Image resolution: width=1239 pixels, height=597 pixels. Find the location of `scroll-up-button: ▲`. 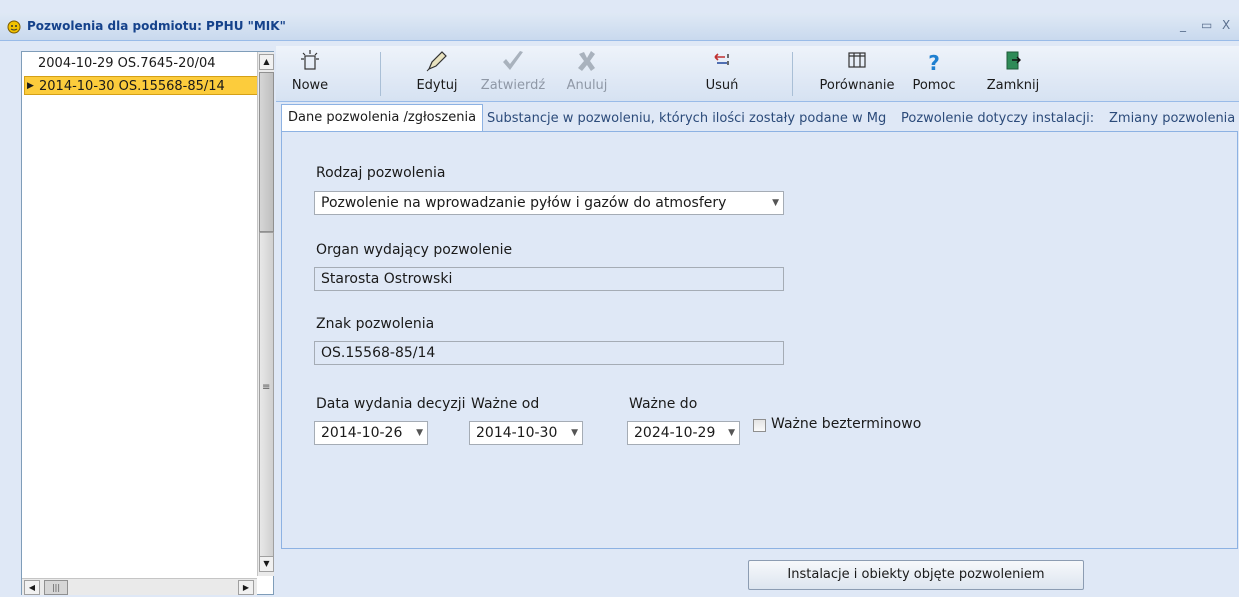

scroll-up-button: ▲ is located at coordinates (266, 62).